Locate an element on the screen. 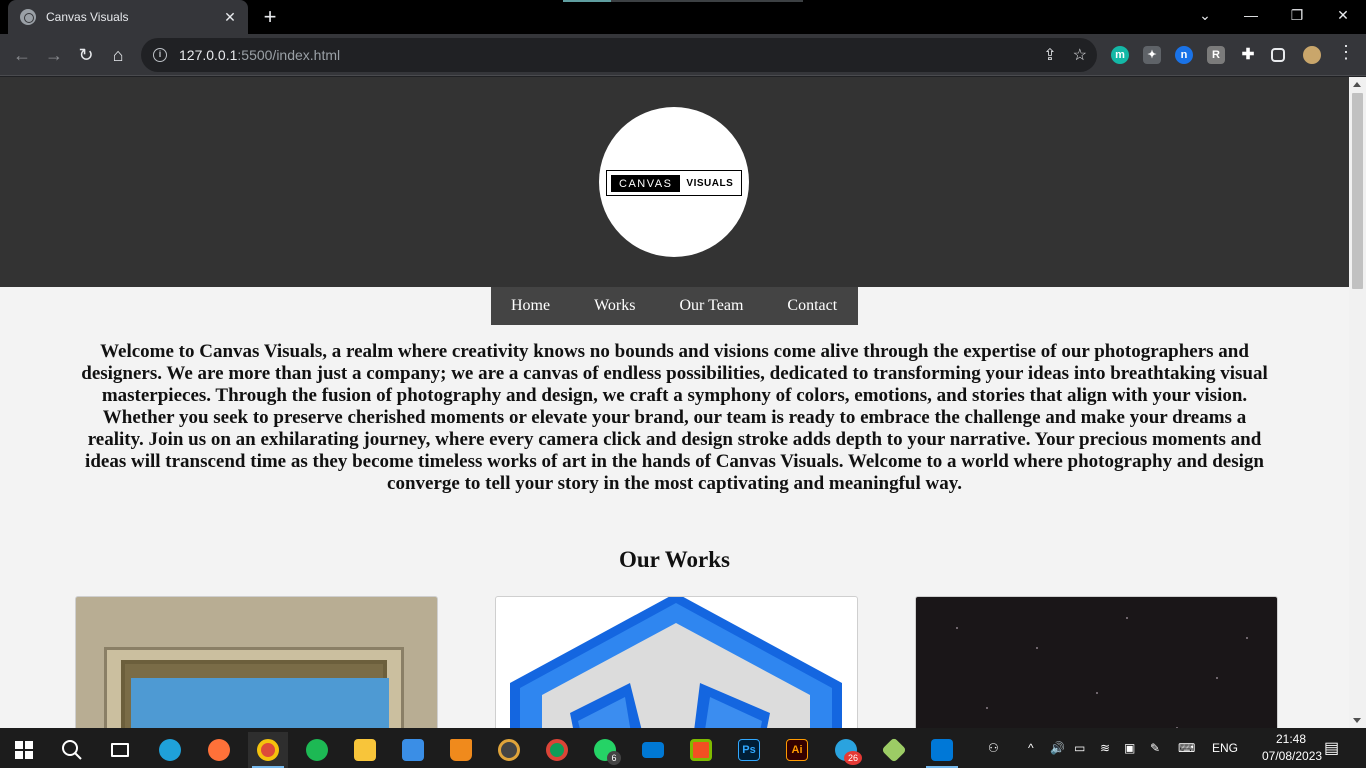 The width and height of the screenshot is (1366, 768). spotify-app is located at coordinates (317, 750).